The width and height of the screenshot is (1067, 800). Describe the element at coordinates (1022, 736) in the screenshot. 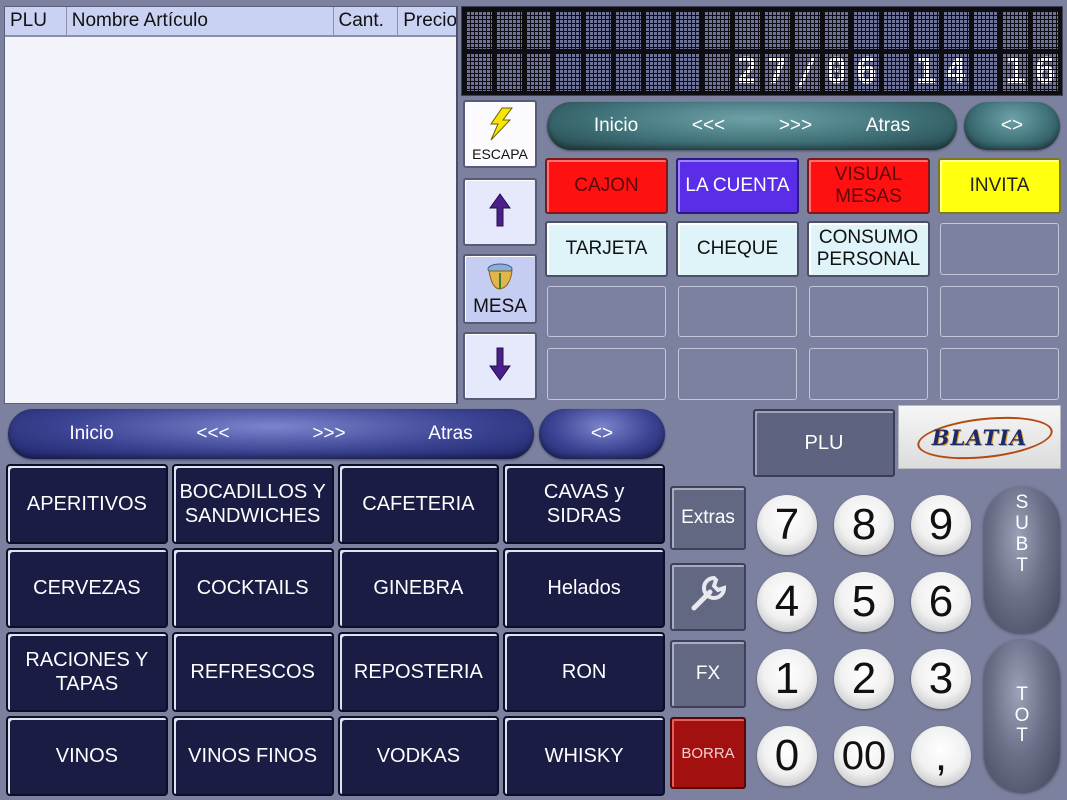

I see `tot-letter: T` at that location.